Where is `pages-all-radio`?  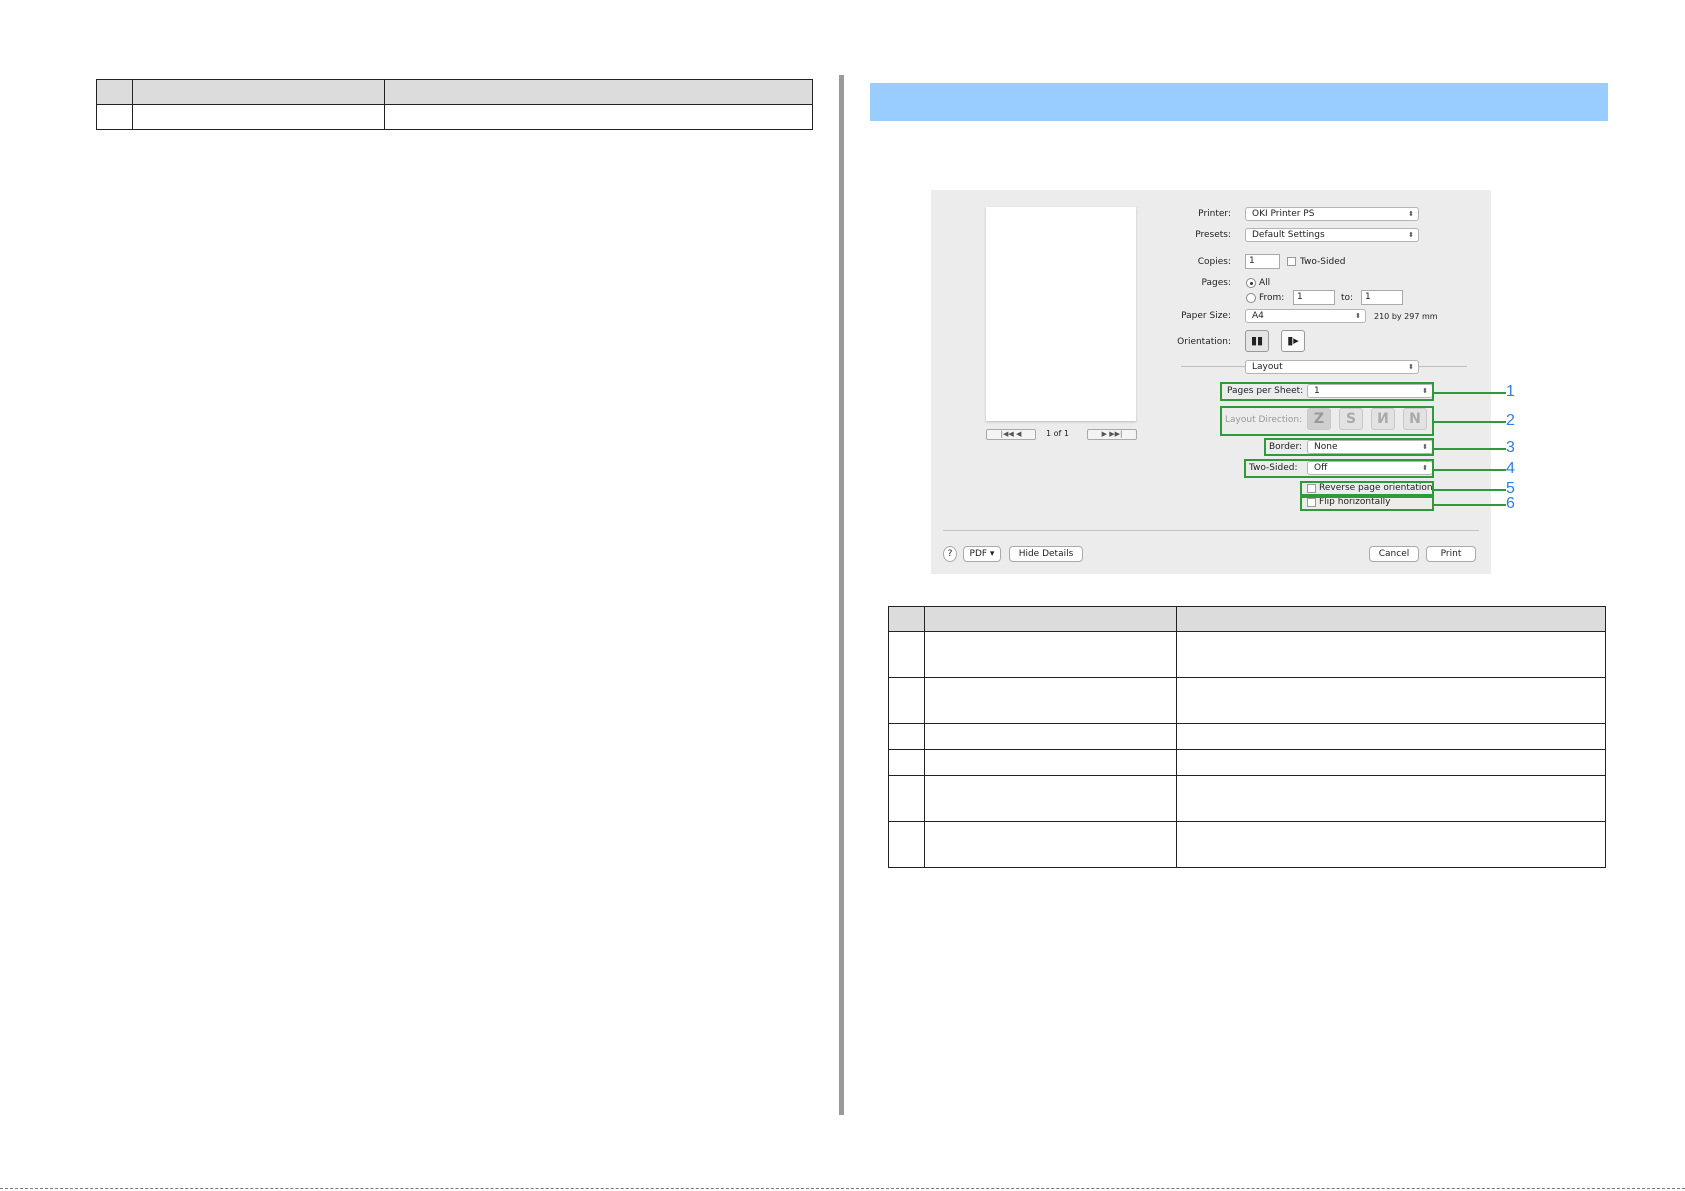
pages-all-radio is located at coordinates (1251, 283).